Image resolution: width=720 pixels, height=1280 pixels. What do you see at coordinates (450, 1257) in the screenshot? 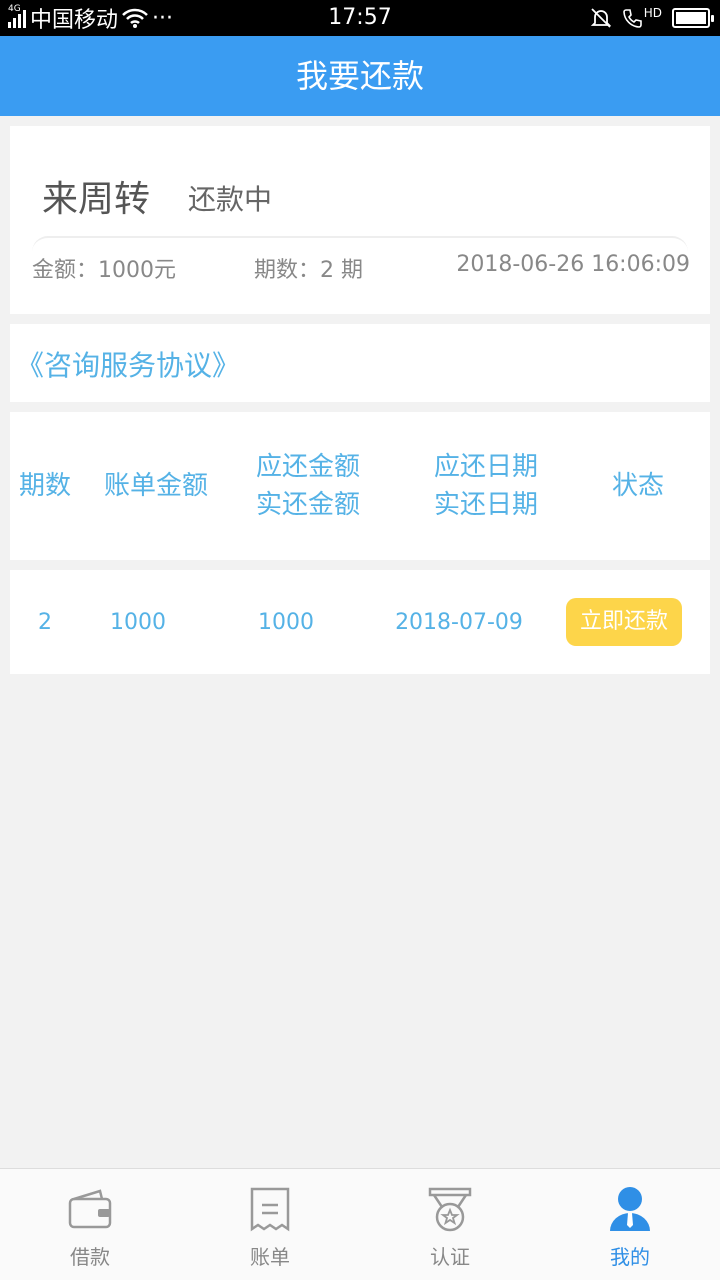
I see `tab-certify-label: 认证` at bounding box center [450, 1257].